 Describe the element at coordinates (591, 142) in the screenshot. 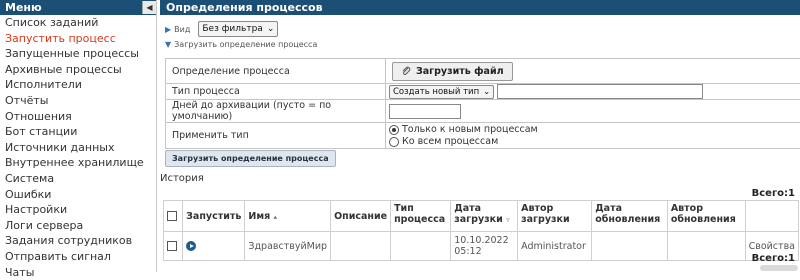

I see `radio-all-processes: Ко всем процессам` at that location.